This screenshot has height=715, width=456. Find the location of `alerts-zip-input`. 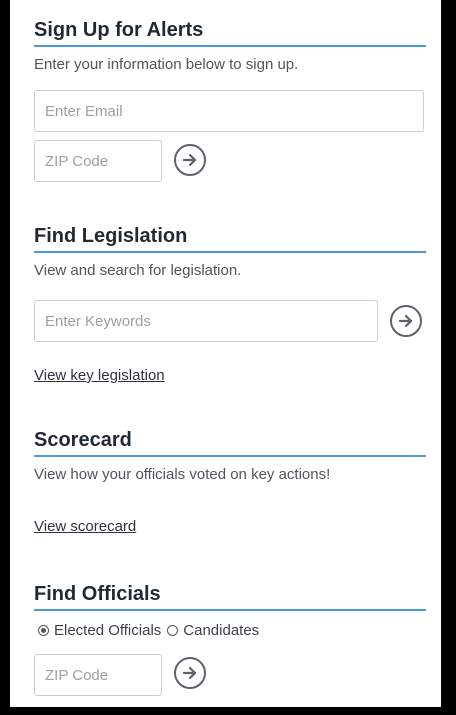

alerts-zip-input is located at coordinates (98, 161).